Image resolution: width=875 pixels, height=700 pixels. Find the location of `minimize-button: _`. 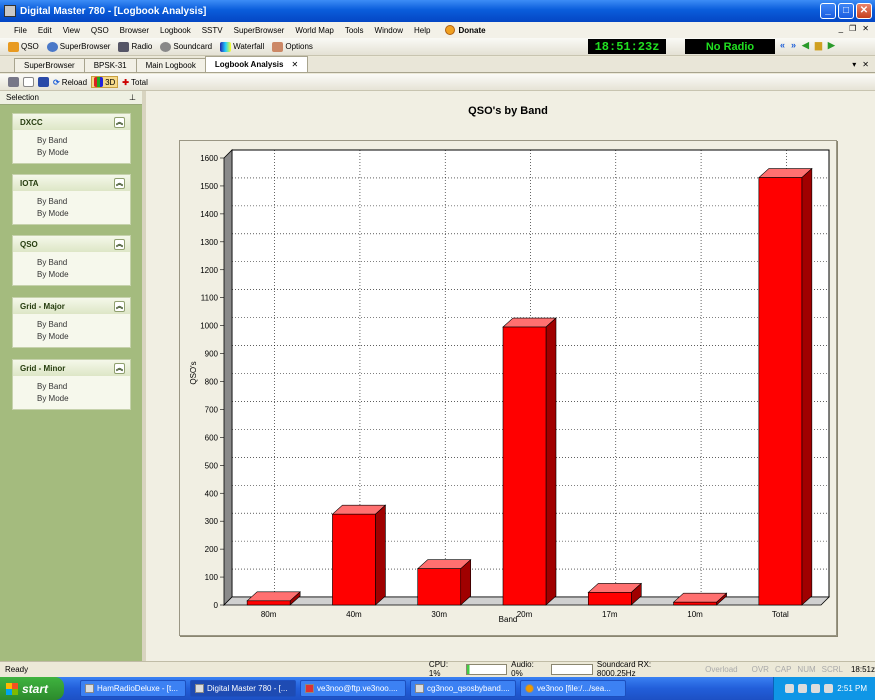

minimize-button: _ is located at coordinates (828, 11).